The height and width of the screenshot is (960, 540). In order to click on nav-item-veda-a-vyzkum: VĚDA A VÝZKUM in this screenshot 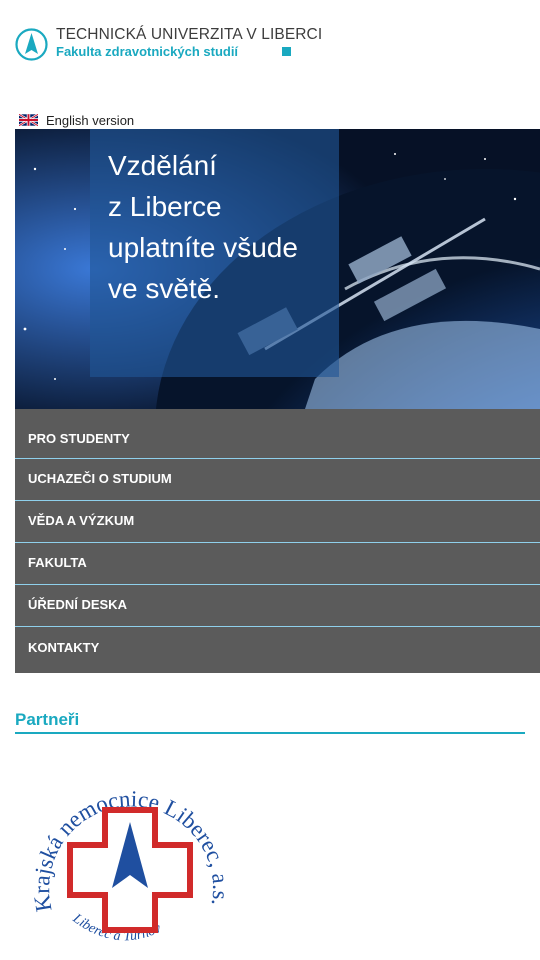, I will do `click(277, 521)`.